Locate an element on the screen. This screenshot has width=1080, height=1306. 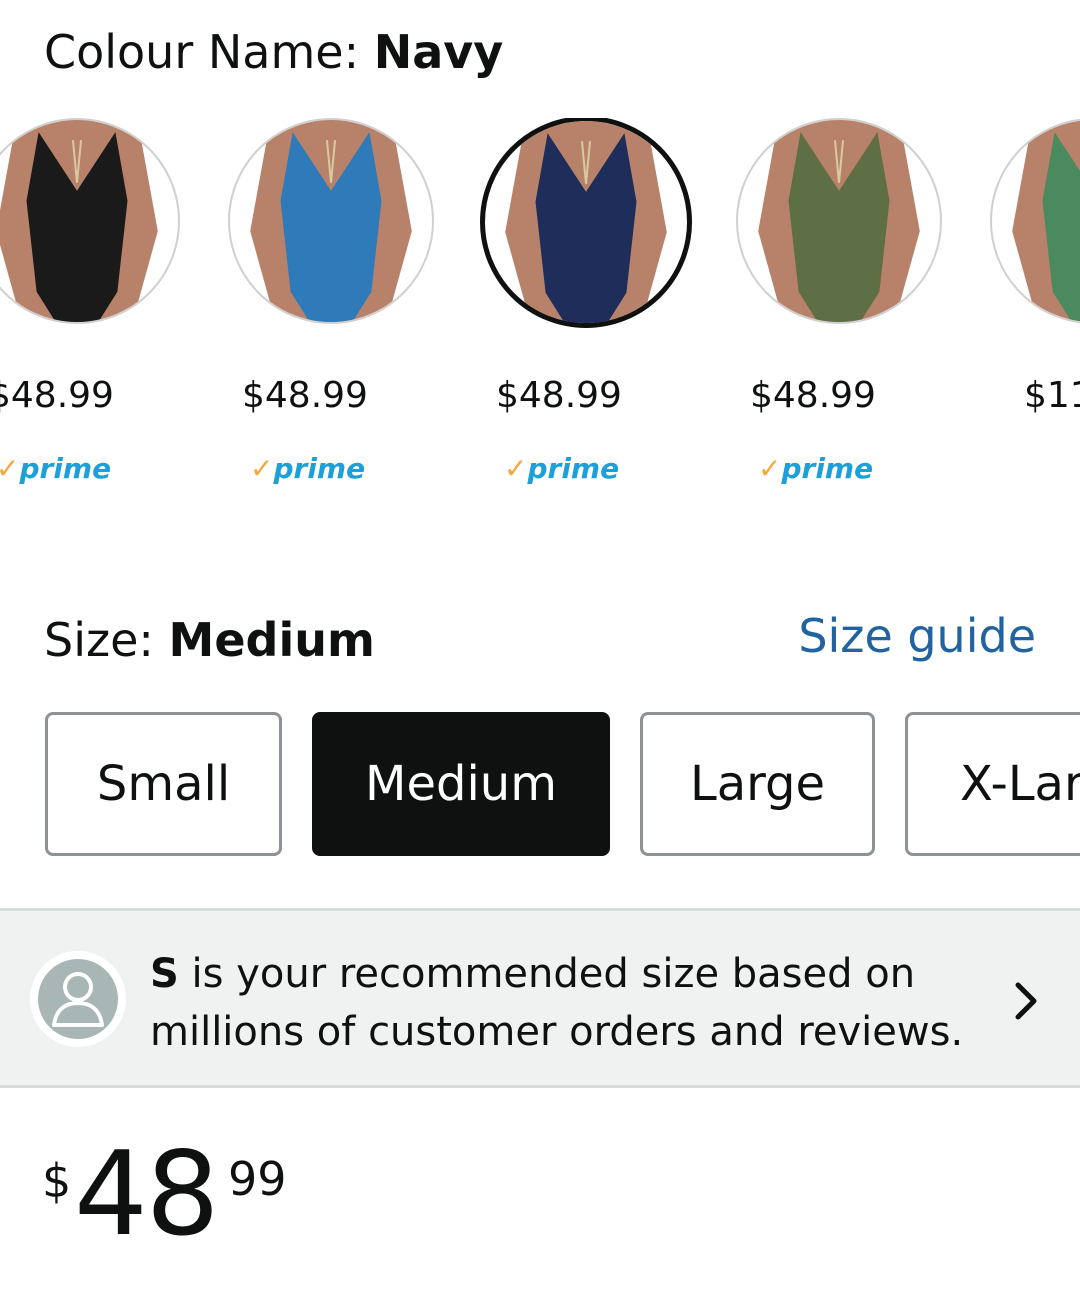
size-option-x-large: X-Lar is located at coordinates (992, 784).